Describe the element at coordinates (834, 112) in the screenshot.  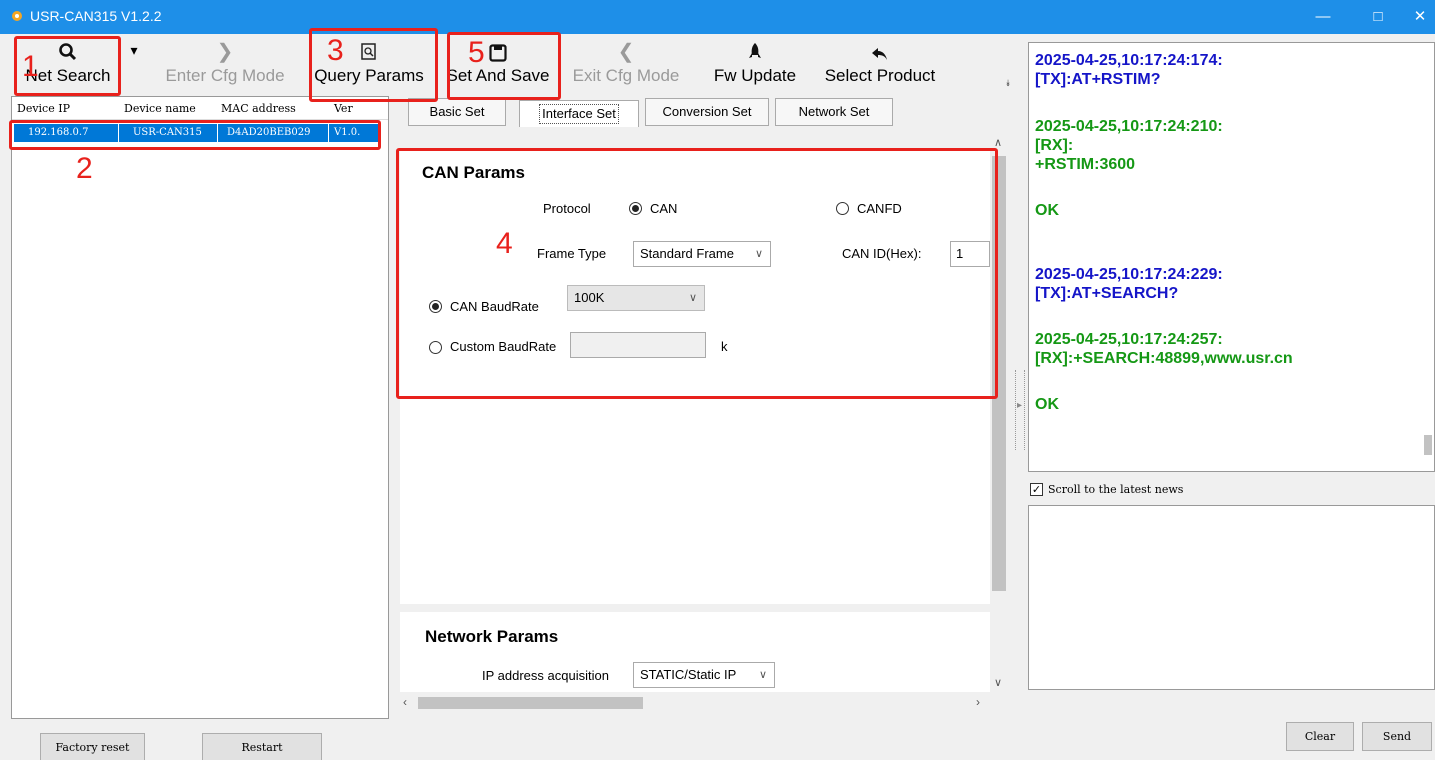
I see `tab-network-set: Network Set` at that location.